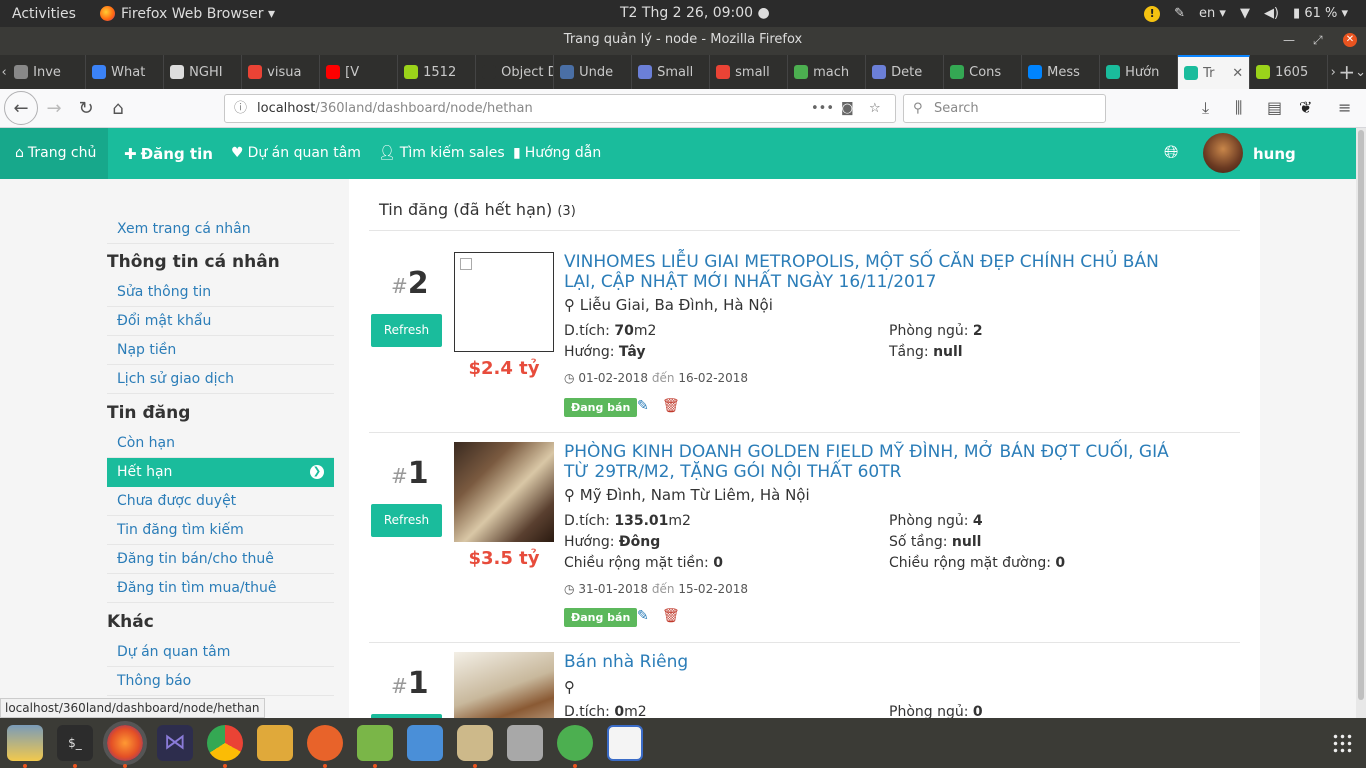 The height and width of the screenshot is (768, 1366). What do you see at coordinates (375, 746) in the screenshot?
I see `android-studio-icon` at bounding box center [375, 746].